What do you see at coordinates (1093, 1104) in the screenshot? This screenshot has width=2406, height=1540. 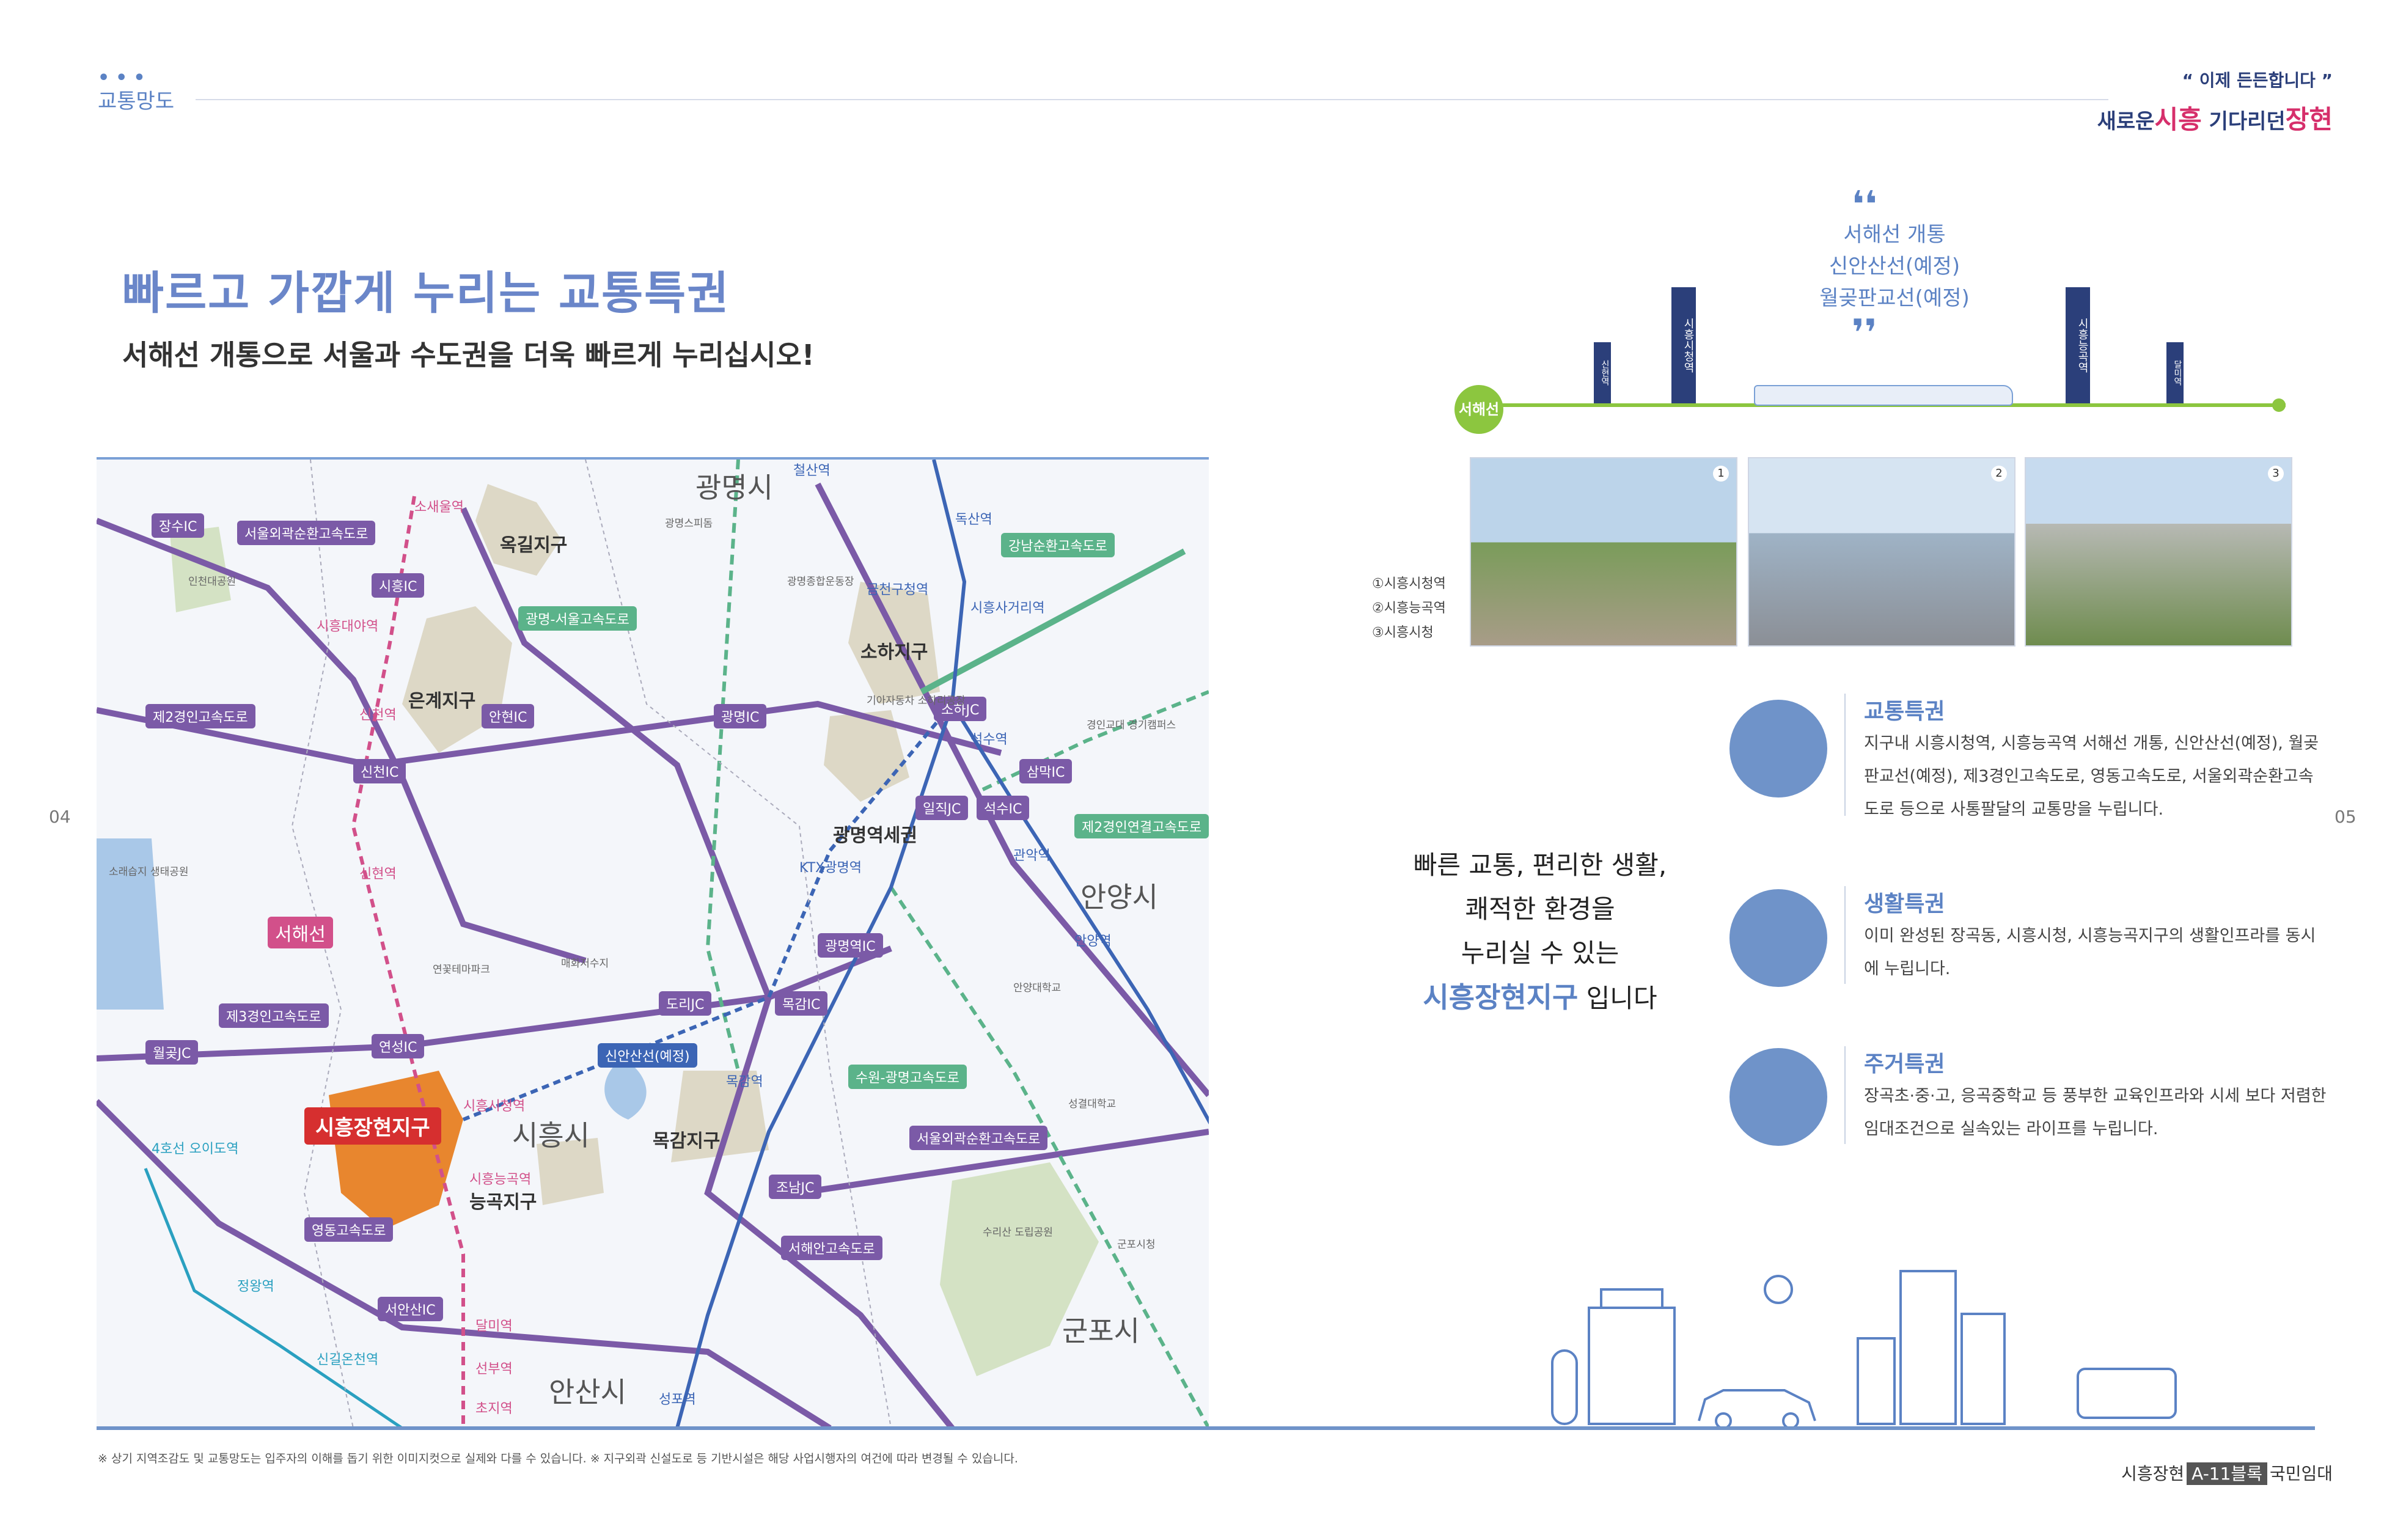 I see `poi-label: 성결대학교` at bounding box center [1093, 1104].